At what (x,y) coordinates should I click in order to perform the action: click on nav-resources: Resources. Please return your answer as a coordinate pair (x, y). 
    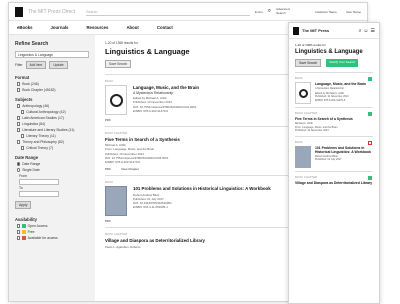
    Looking at the image, I should click on (97, 27).